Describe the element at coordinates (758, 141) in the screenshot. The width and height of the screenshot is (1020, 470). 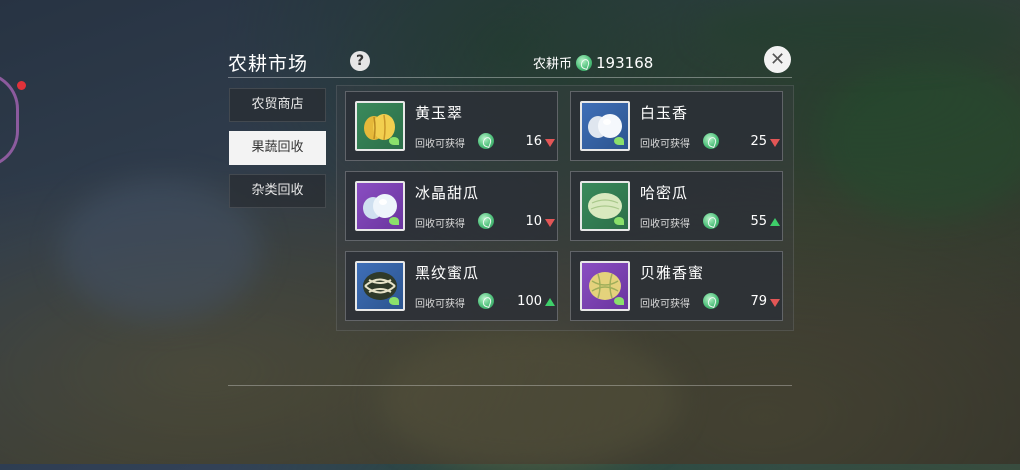
I see `item-price: 25` at that location.